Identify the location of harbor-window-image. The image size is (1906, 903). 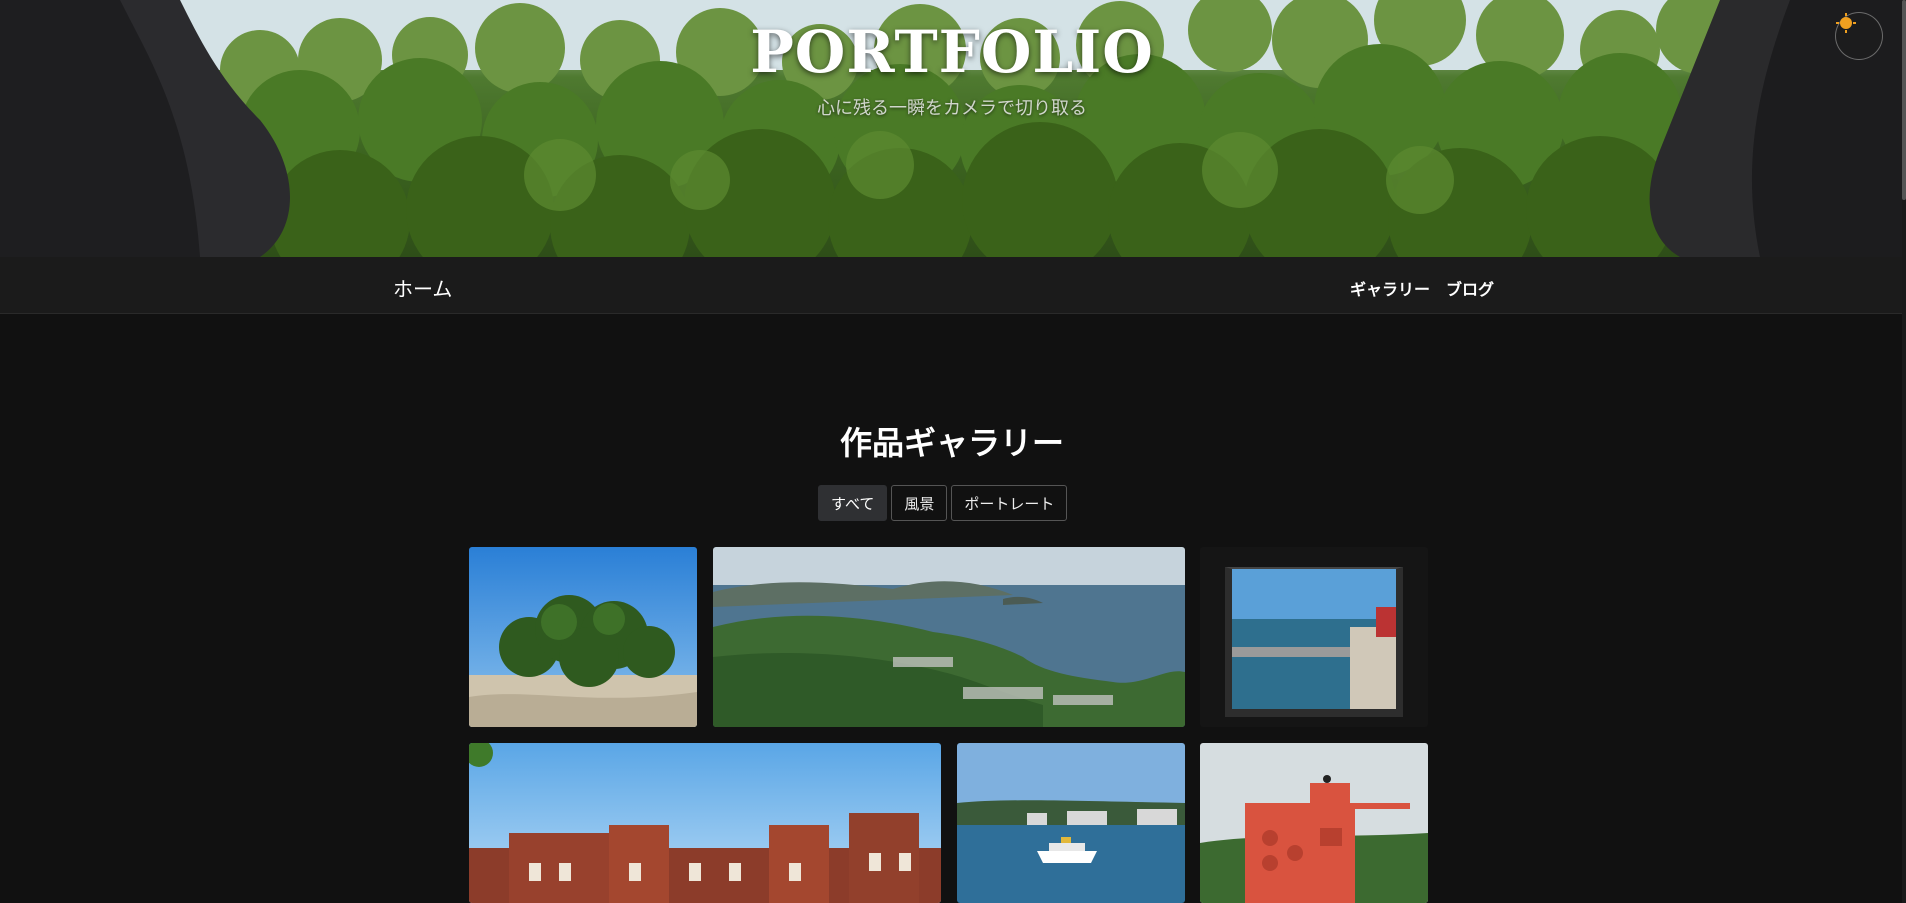
(1314, 637).